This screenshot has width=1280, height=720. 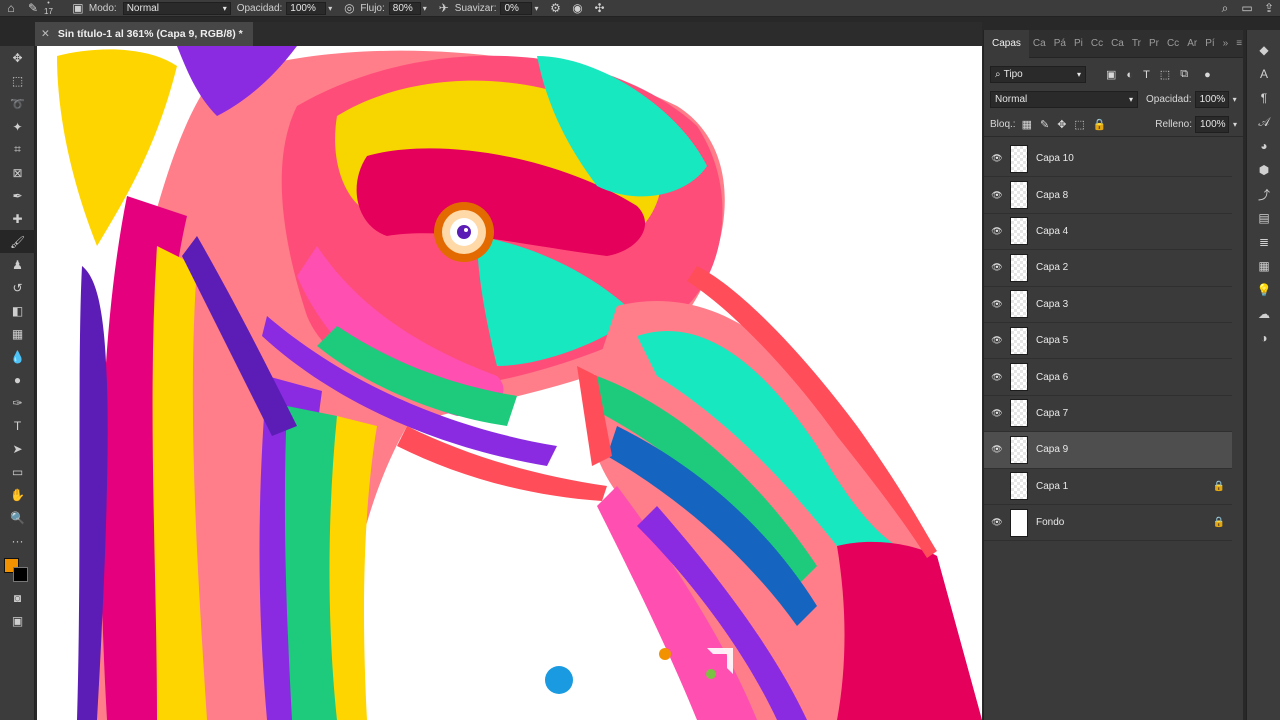 What do you see at coordinates (17, 126) in the screenshot?
I see `magic-wand-tool-icon: ✦` at bounding box center [17, 126].